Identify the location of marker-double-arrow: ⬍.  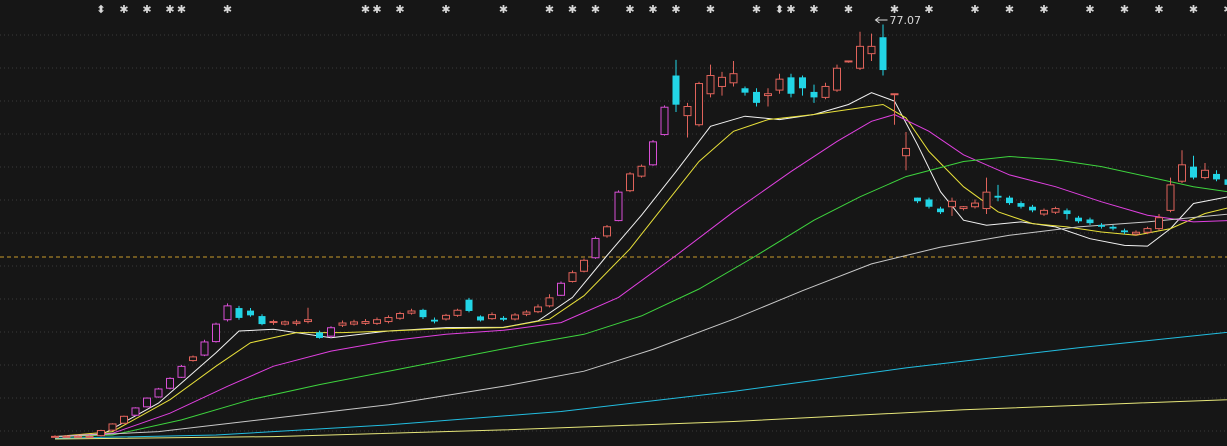
(100, 9).